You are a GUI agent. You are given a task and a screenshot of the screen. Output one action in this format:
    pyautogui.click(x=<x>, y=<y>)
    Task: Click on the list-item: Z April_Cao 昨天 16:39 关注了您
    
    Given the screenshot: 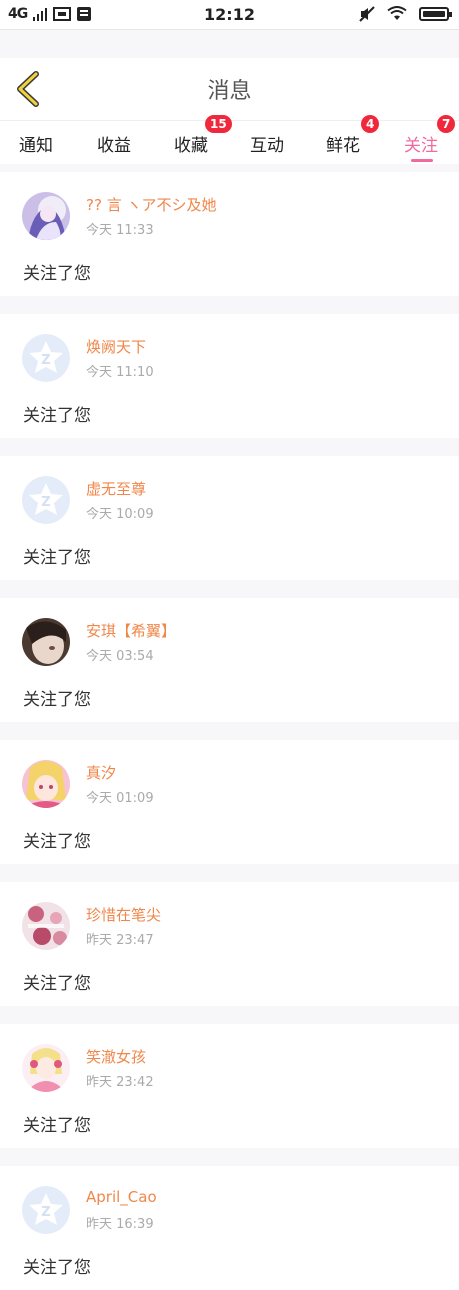 What is the action you would take?
    pyautogui.click(x=229, y=1228)
    